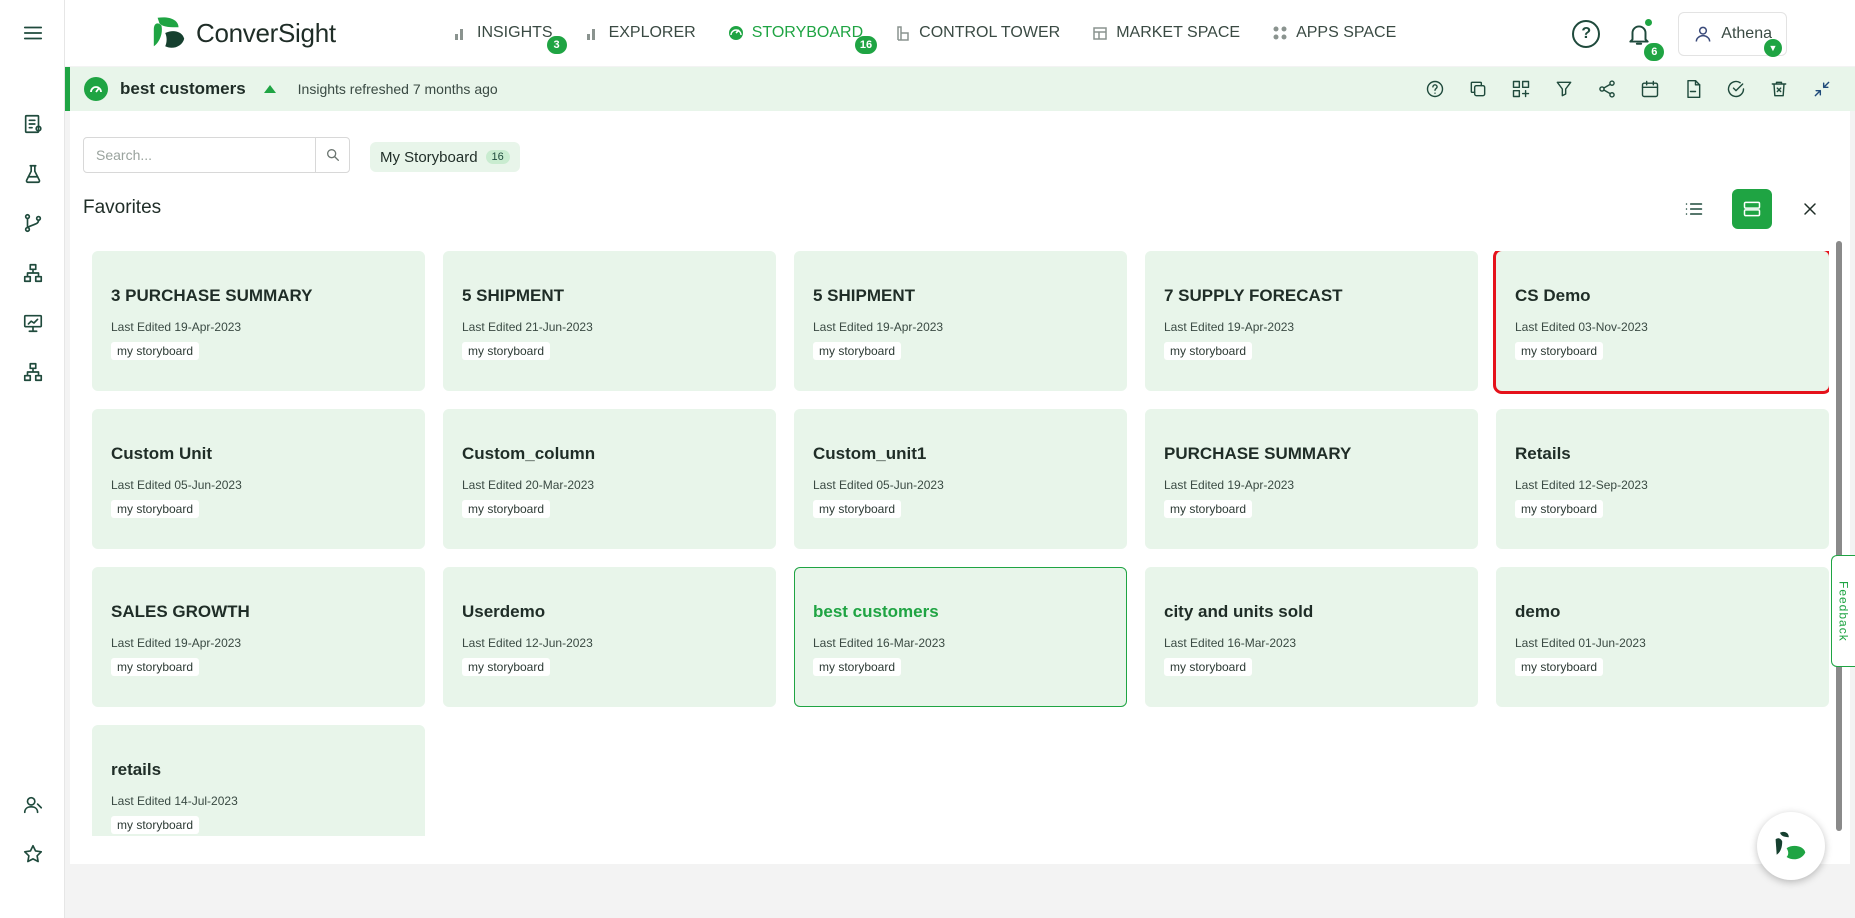  What do you see at coordinates (1586, 34) in the screenshot?
I see `help-icon: ?` at bounding box center [1586, 34].